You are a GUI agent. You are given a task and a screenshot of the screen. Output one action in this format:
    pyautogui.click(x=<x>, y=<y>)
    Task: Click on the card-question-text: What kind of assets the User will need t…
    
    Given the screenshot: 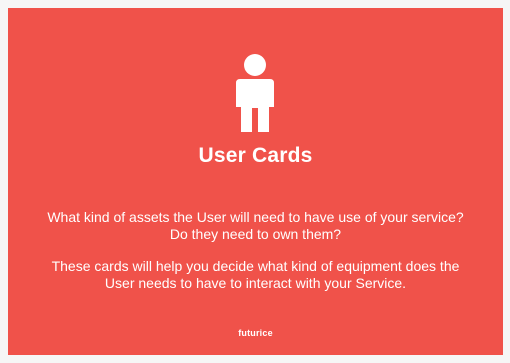 What is the action you would take?
    pyautogui.click(x=255, y=225)
    